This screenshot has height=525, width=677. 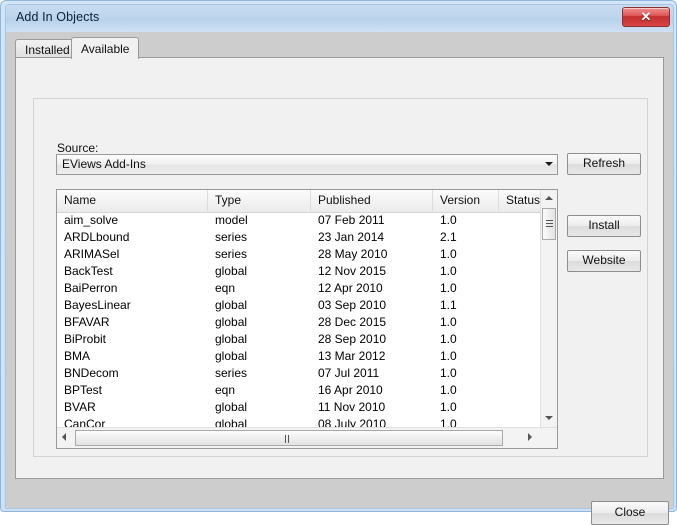 What do you see at coordinates (80, 407) in the screenshot?
I see `cell-name: BVAR` at bounding box center [80, 407].